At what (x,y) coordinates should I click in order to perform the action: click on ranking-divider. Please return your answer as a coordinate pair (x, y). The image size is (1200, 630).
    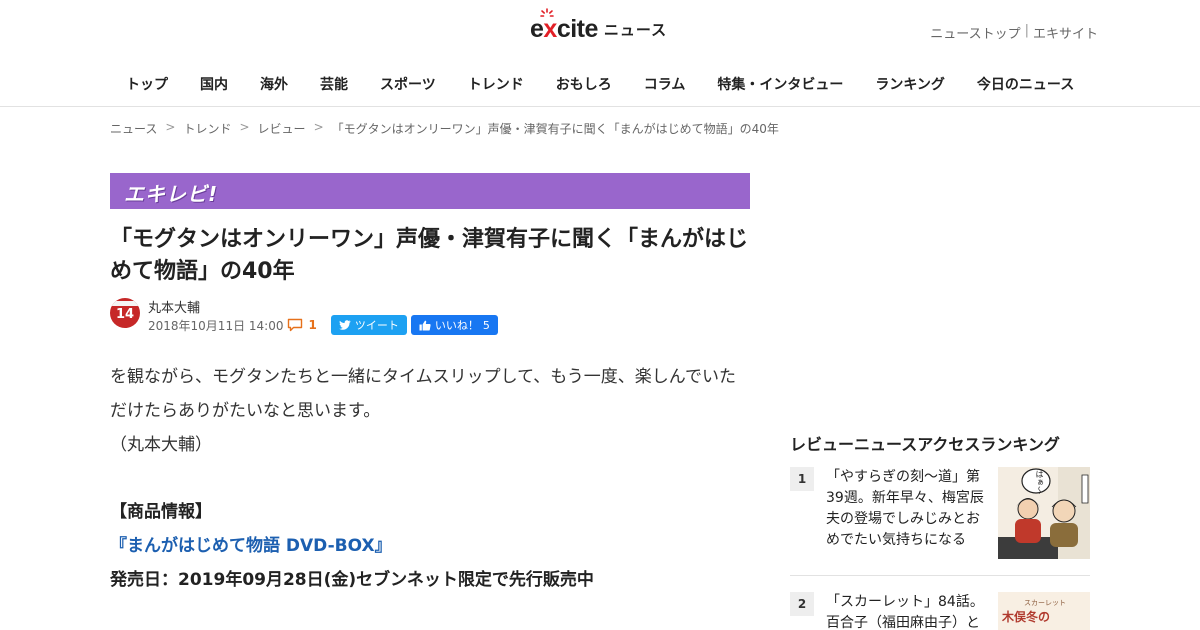
    Looking at the image, I should click on (940, 575).